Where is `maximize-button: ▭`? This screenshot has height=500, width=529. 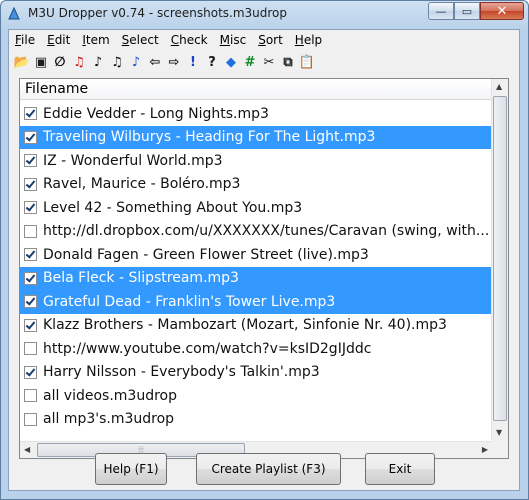
maximize-button: ▭ is located at coordinates (467, 11).